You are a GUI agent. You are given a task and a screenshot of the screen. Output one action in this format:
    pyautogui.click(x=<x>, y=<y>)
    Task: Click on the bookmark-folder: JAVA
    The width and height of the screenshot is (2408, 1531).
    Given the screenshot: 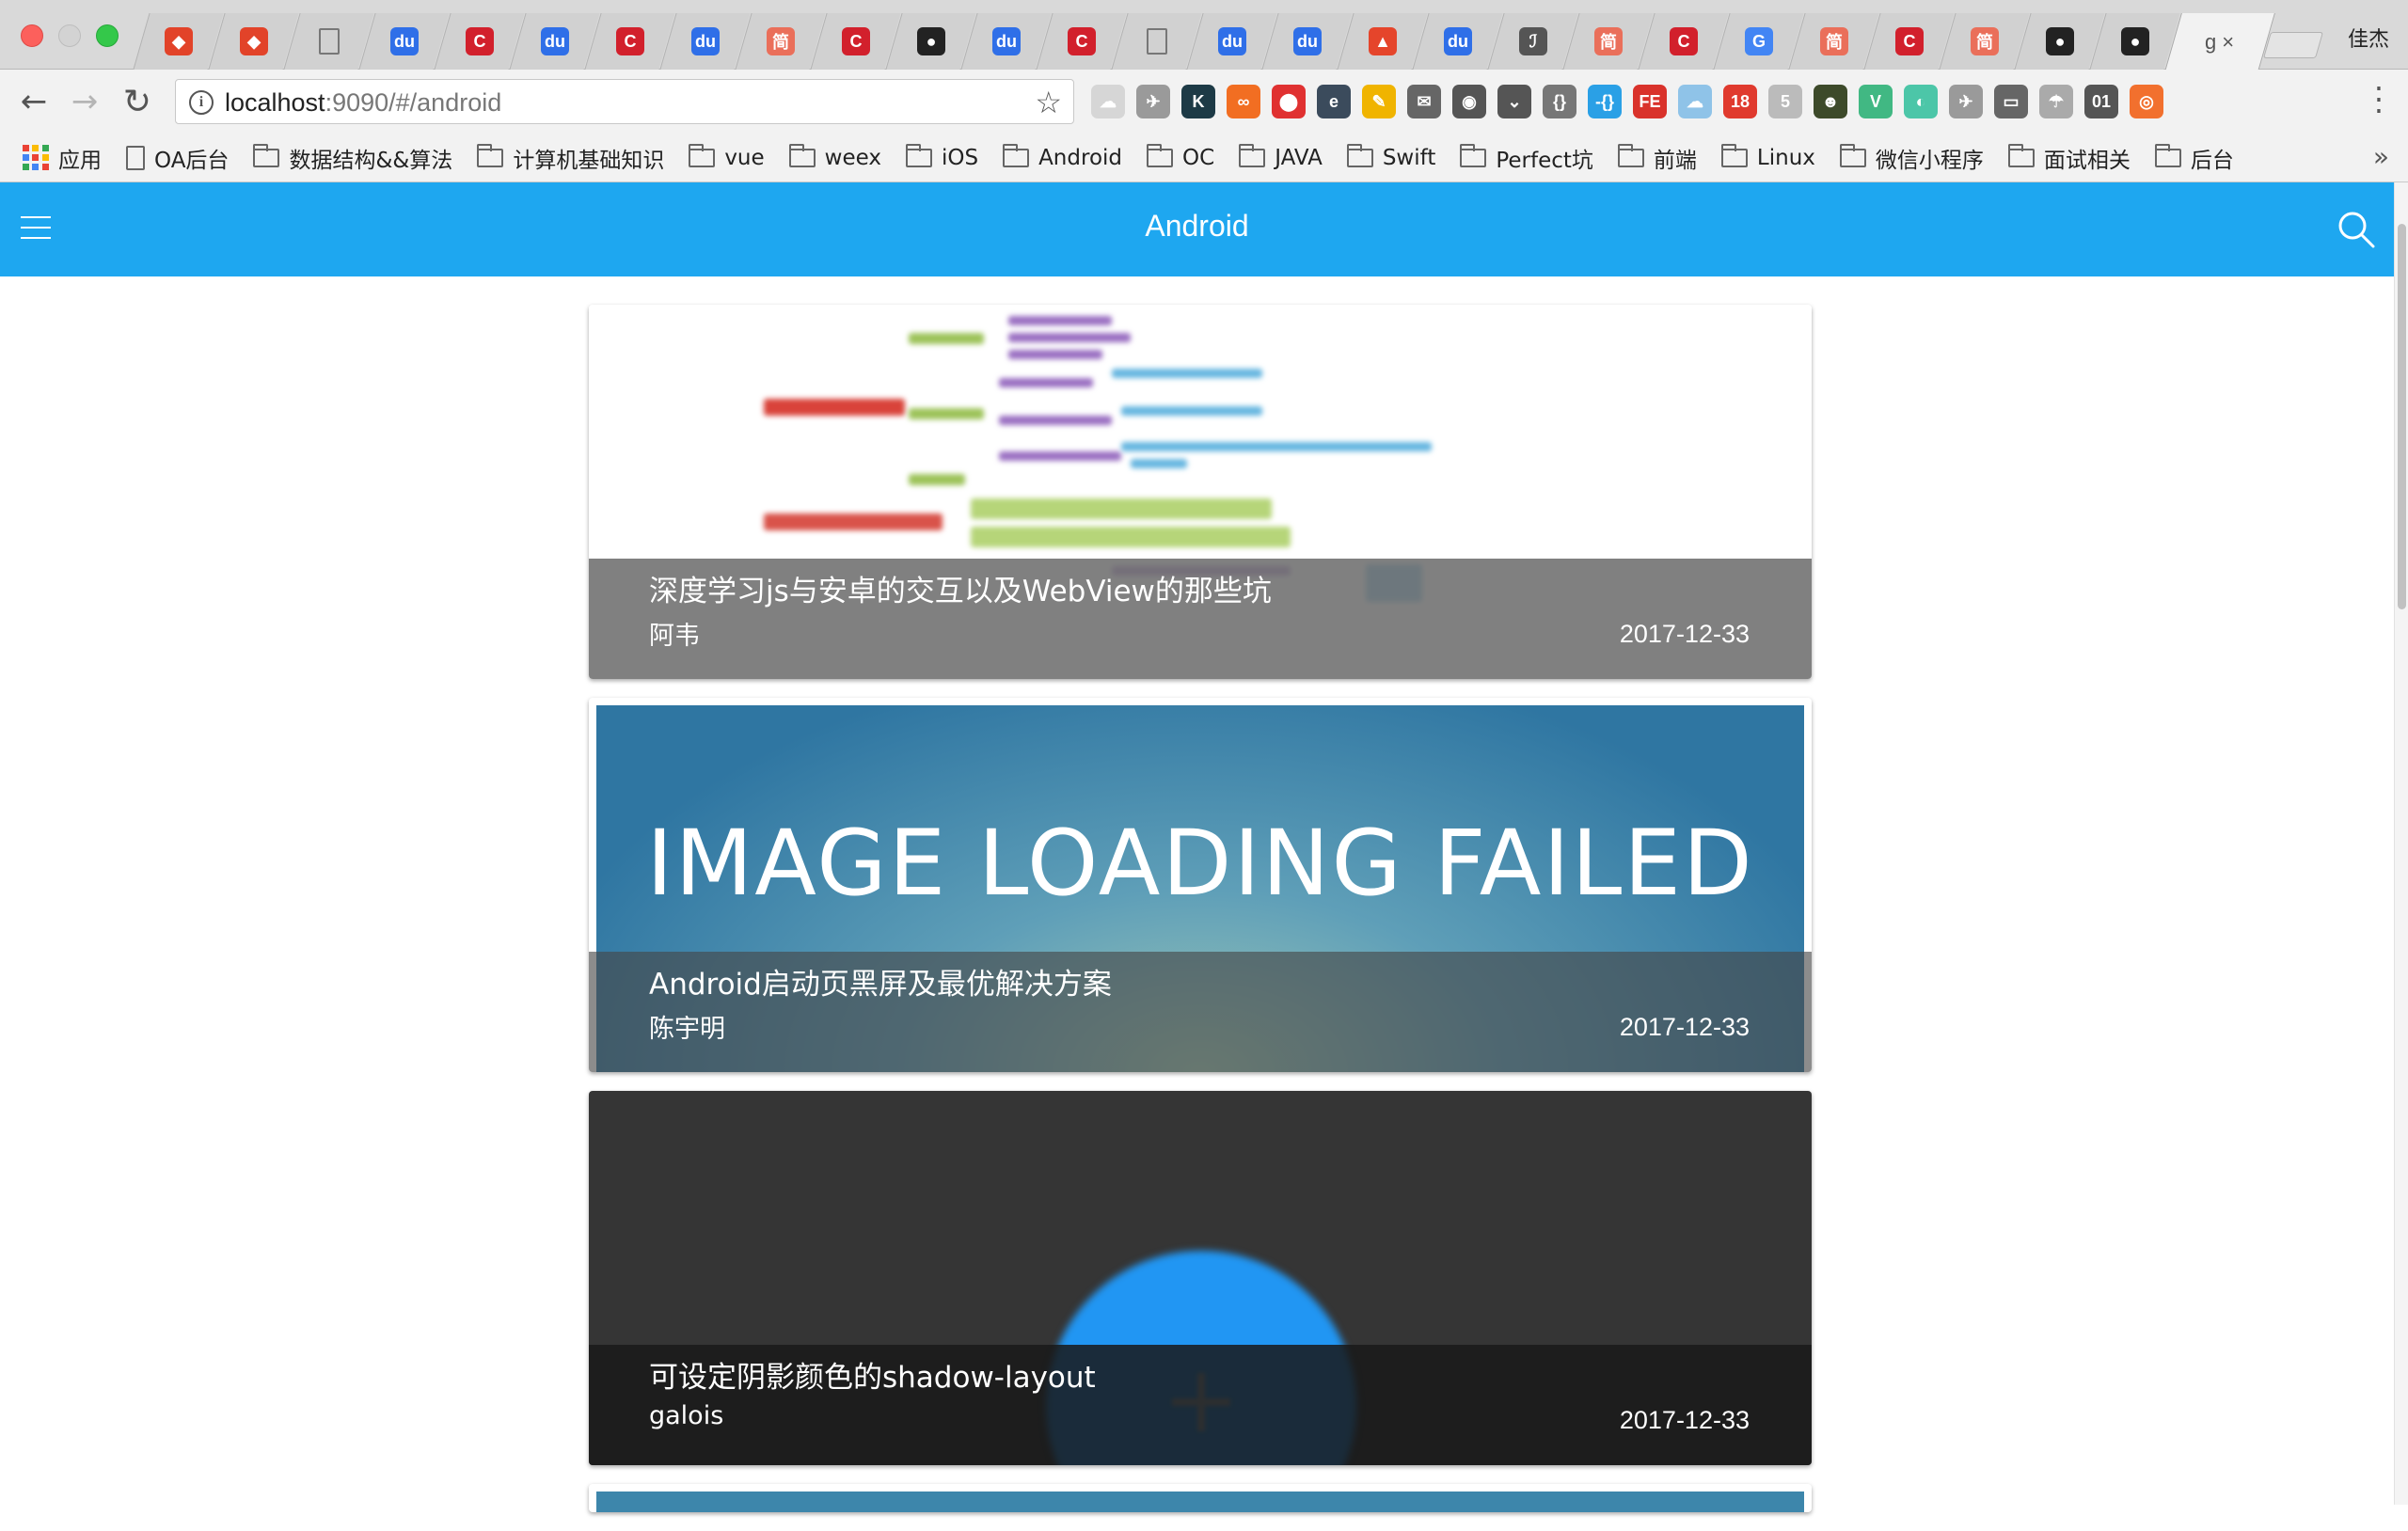 What is the action you would take?
    pyautogui.click(x=1281, y=156)
    